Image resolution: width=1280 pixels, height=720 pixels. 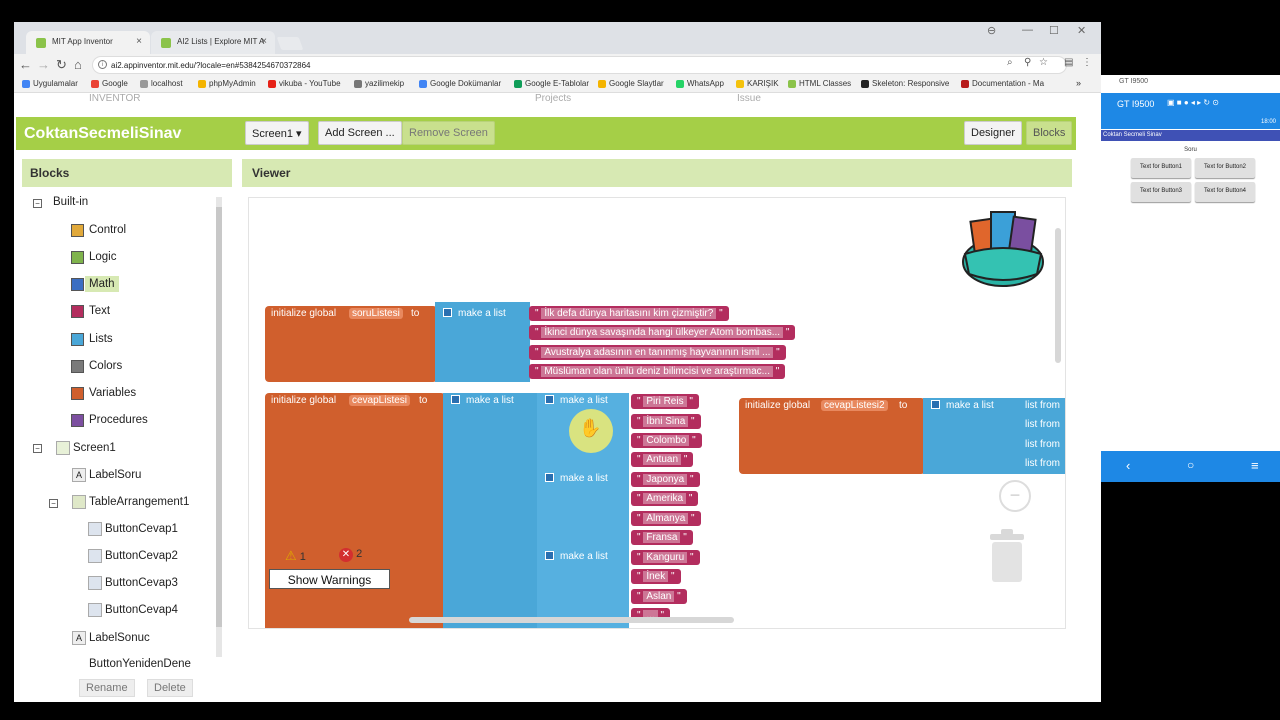 I want to click on tree-text: Text, so click(x=90, y=311).